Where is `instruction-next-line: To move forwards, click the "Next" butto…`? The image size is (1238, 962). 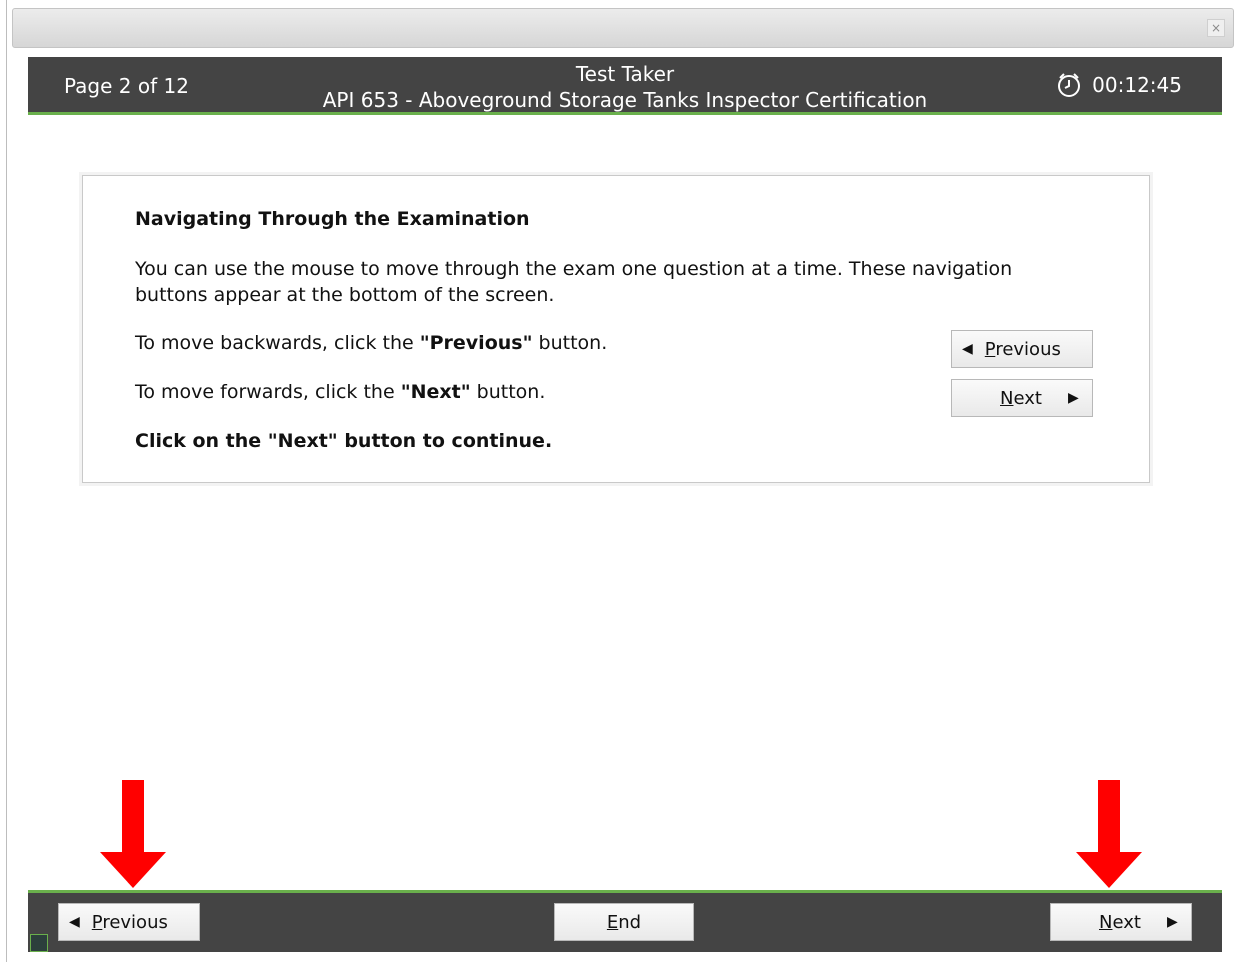 instruction-next-line: To move forwards, click the "Next" butto… is located at coordinates (340, 392).